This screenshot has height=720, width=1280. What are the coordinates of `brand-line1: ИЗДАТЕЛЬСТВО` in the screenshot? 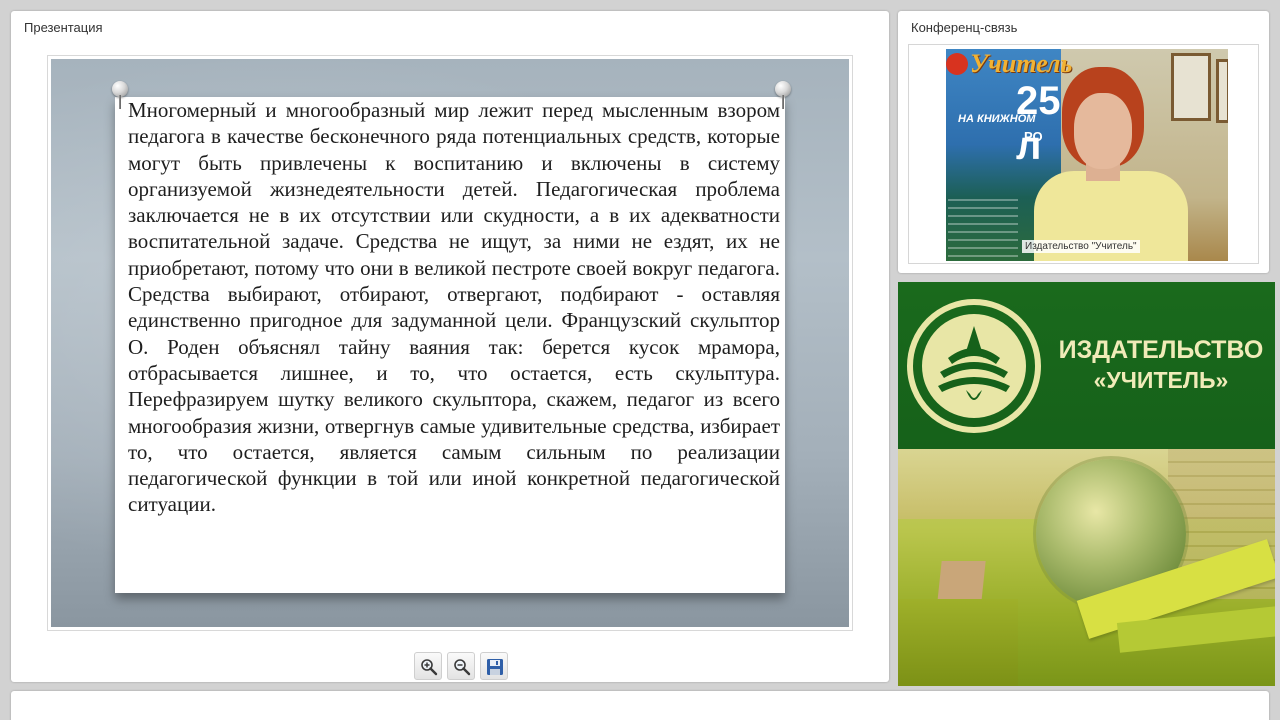 It's located at (1161, 350).